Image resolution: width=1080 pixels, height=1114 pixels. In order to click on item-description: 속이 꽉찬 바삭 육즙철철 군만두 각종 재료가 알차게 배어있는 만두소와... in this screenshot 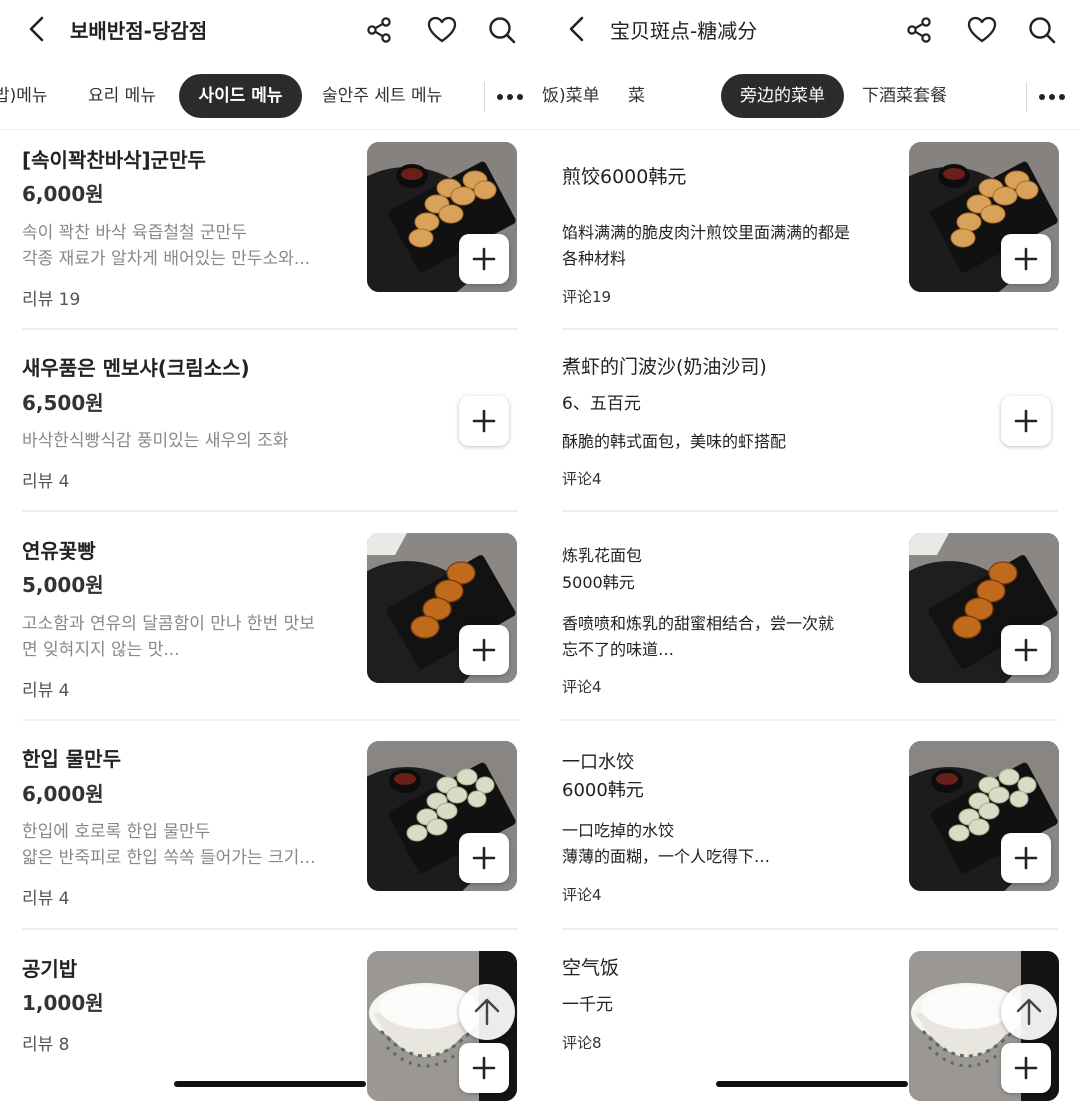, I will do `click(166, 246)`.